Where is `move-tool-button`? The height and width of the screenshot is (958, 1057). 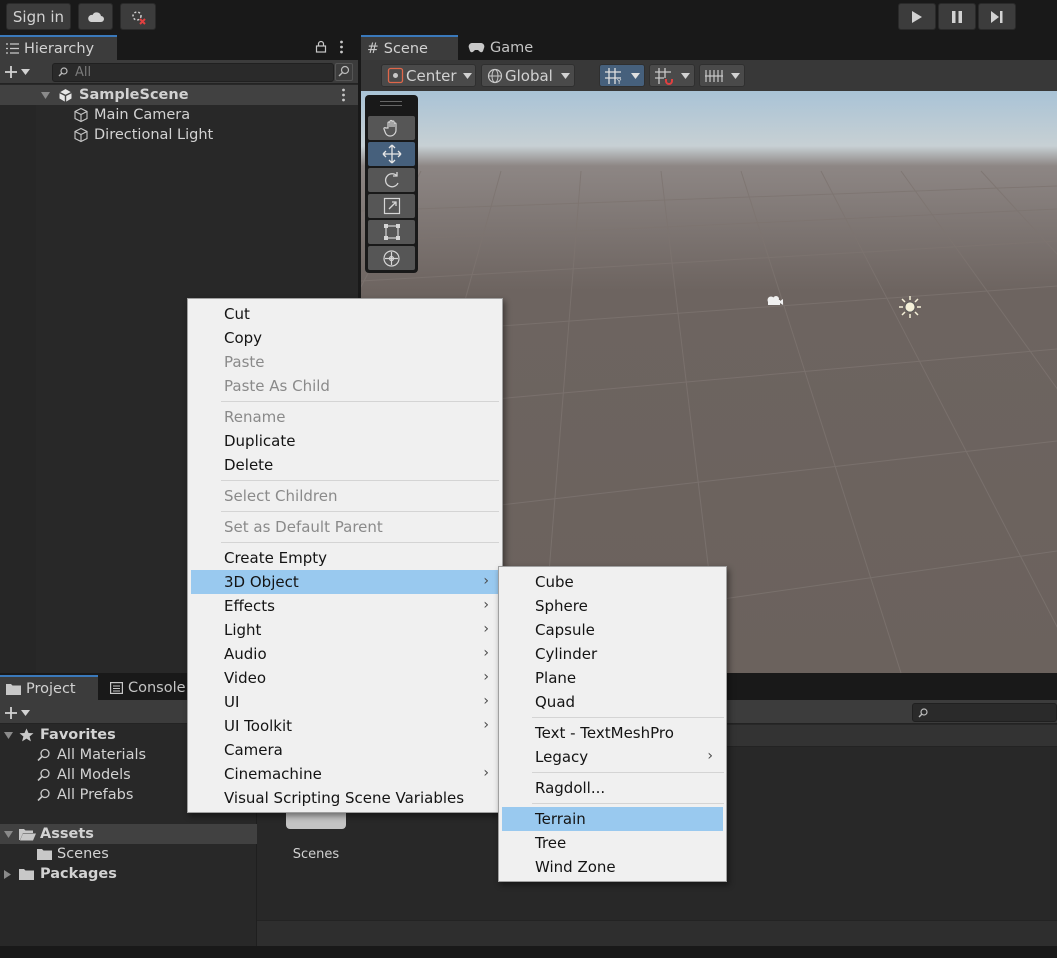
move-tool-button is located at coordinates (391, 154).